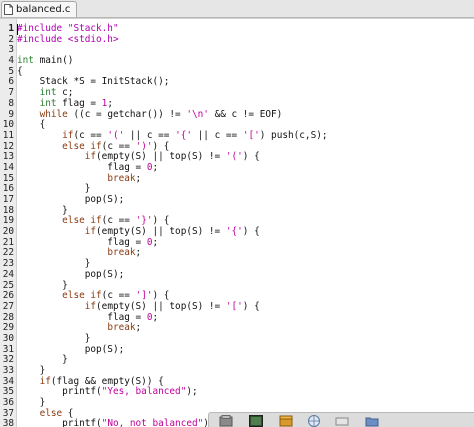 The image size is (474, 427). I want to click on code-line: 4 int main(), so click(237, 61).